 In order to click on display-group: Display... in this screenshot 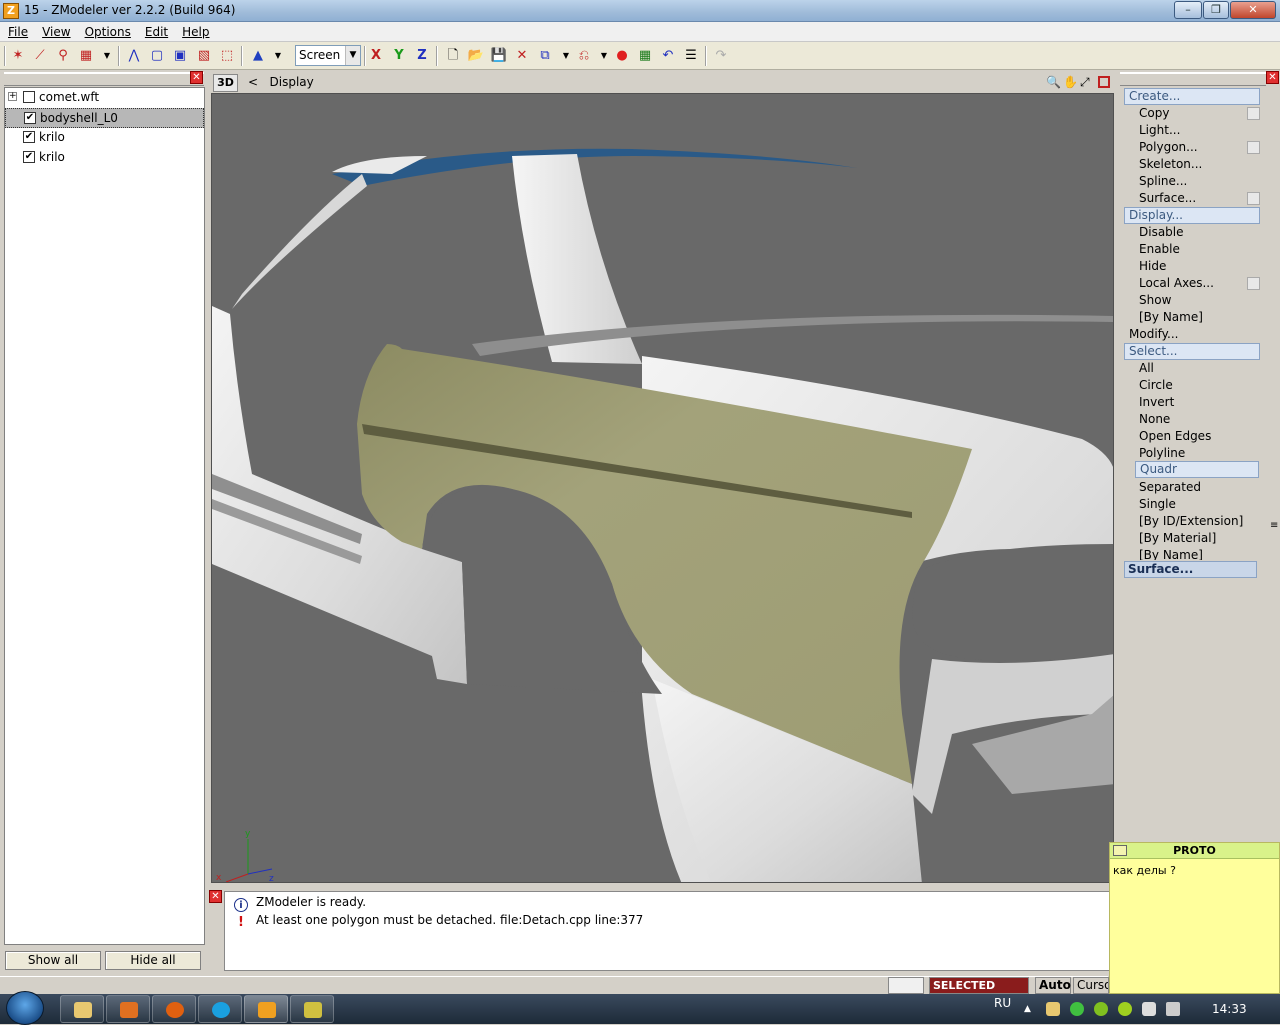, I will do `click(1192, 215)`.